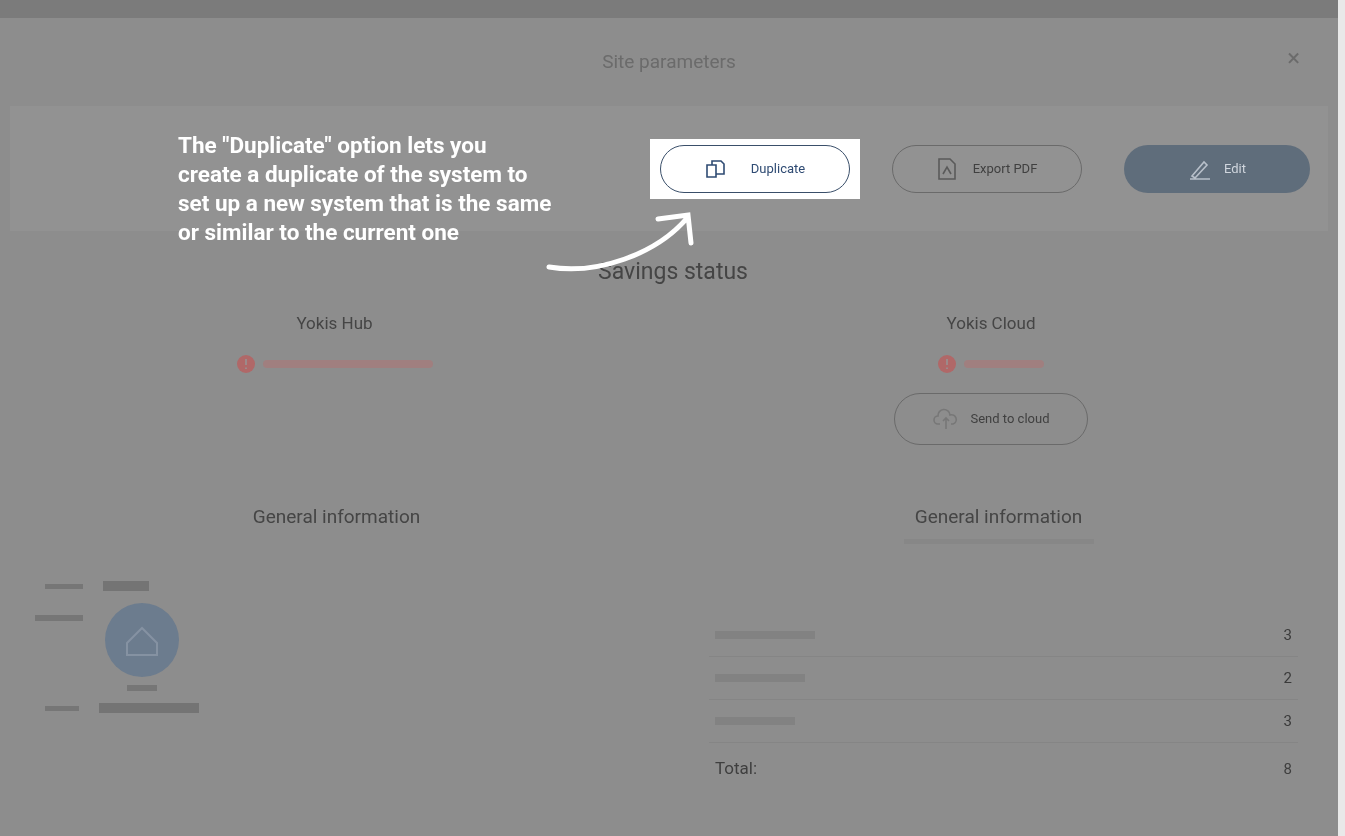 This screenshot has width=1345, height=836. What do you see at coordinates (946, 168) in the screenshot?
I see `document-icon` at bounding box center [946, 168].